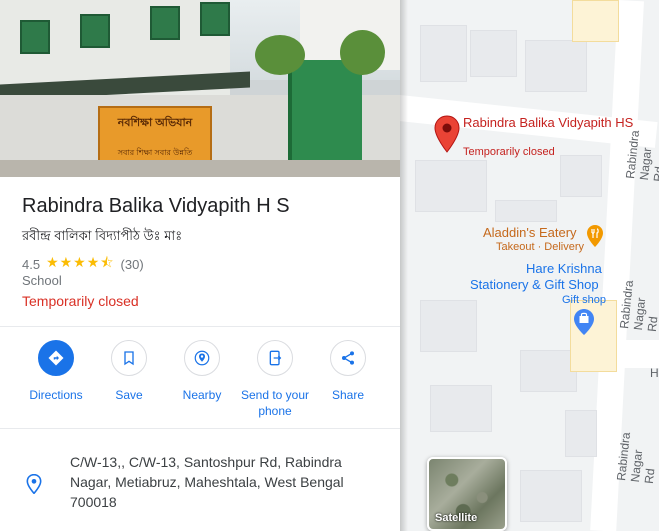 The height and width of the screenshot is (531, 659). Describe the element at coordinates (56, 358) in the screenshot. I see `directions-icon` at that location.